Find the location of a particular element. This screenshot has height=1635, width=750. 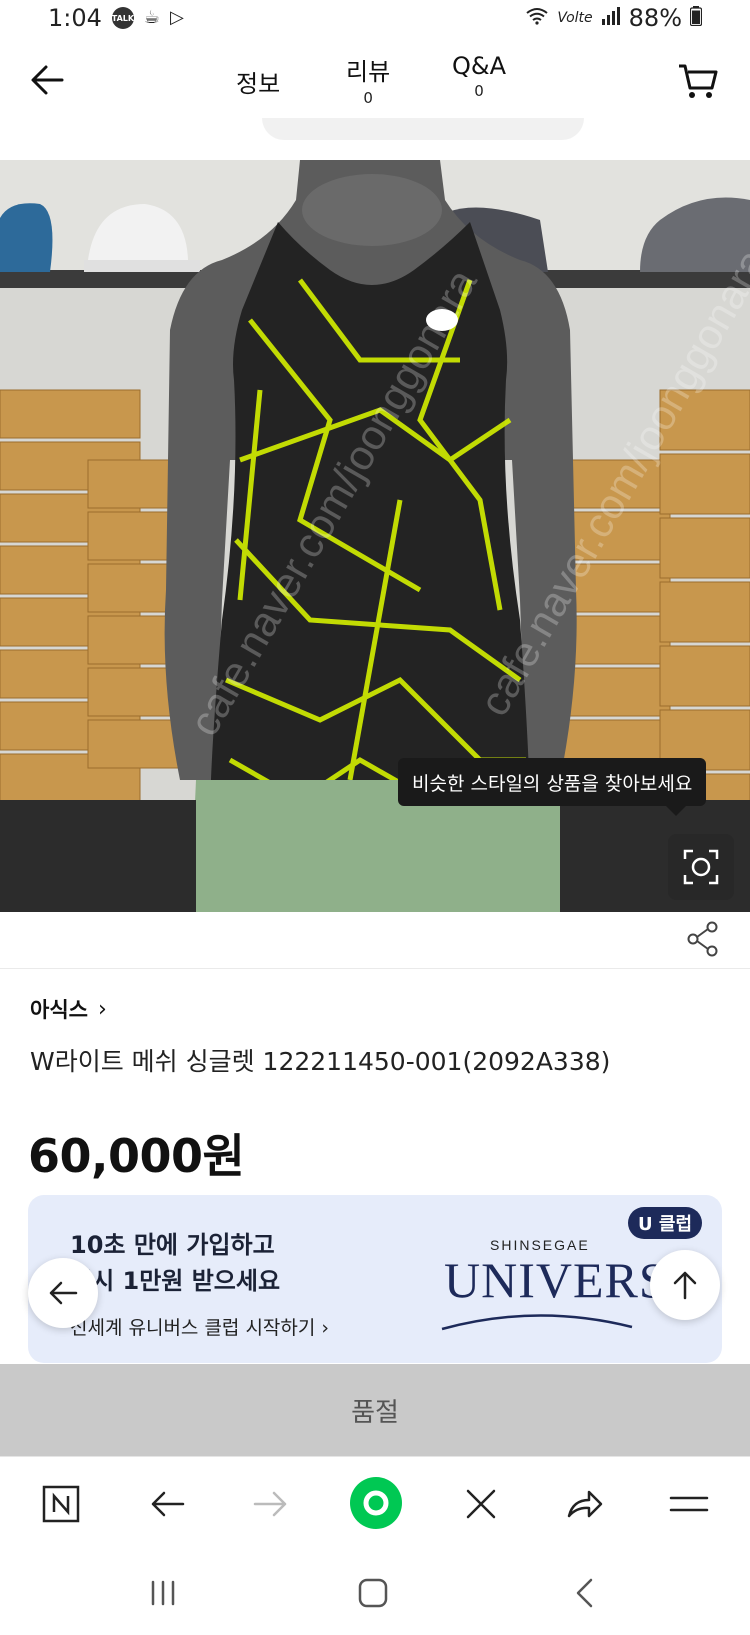

browser-share-button is located at coordinates (585, 1504).